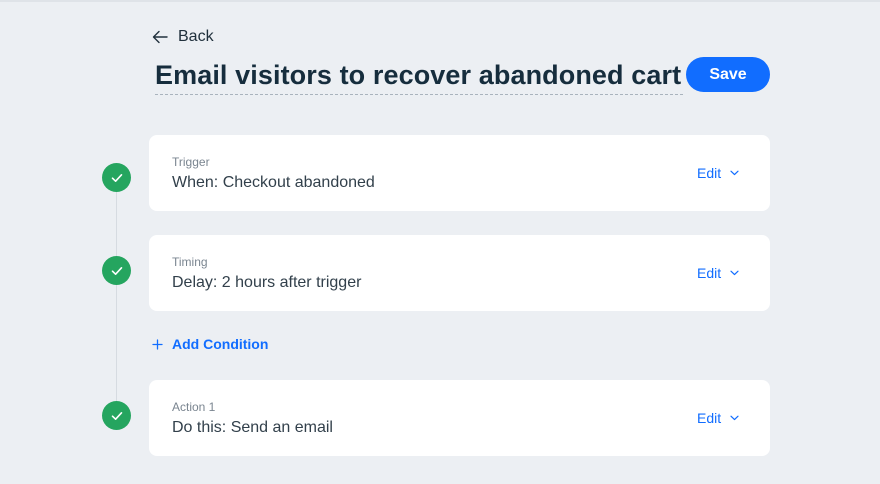  I want to click on arrow-left-icon, so click(160, 37).